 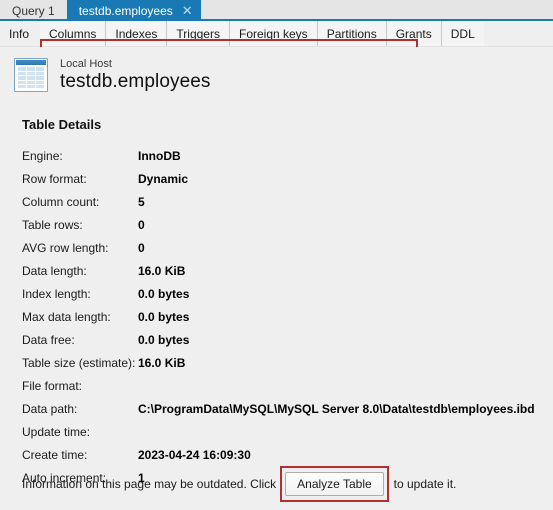 What do you see at coordinates (278, 367) in the screenshot?
I see `table-row: Table size (estimate): 16.0 KiB` at bounding box center [278, 367].